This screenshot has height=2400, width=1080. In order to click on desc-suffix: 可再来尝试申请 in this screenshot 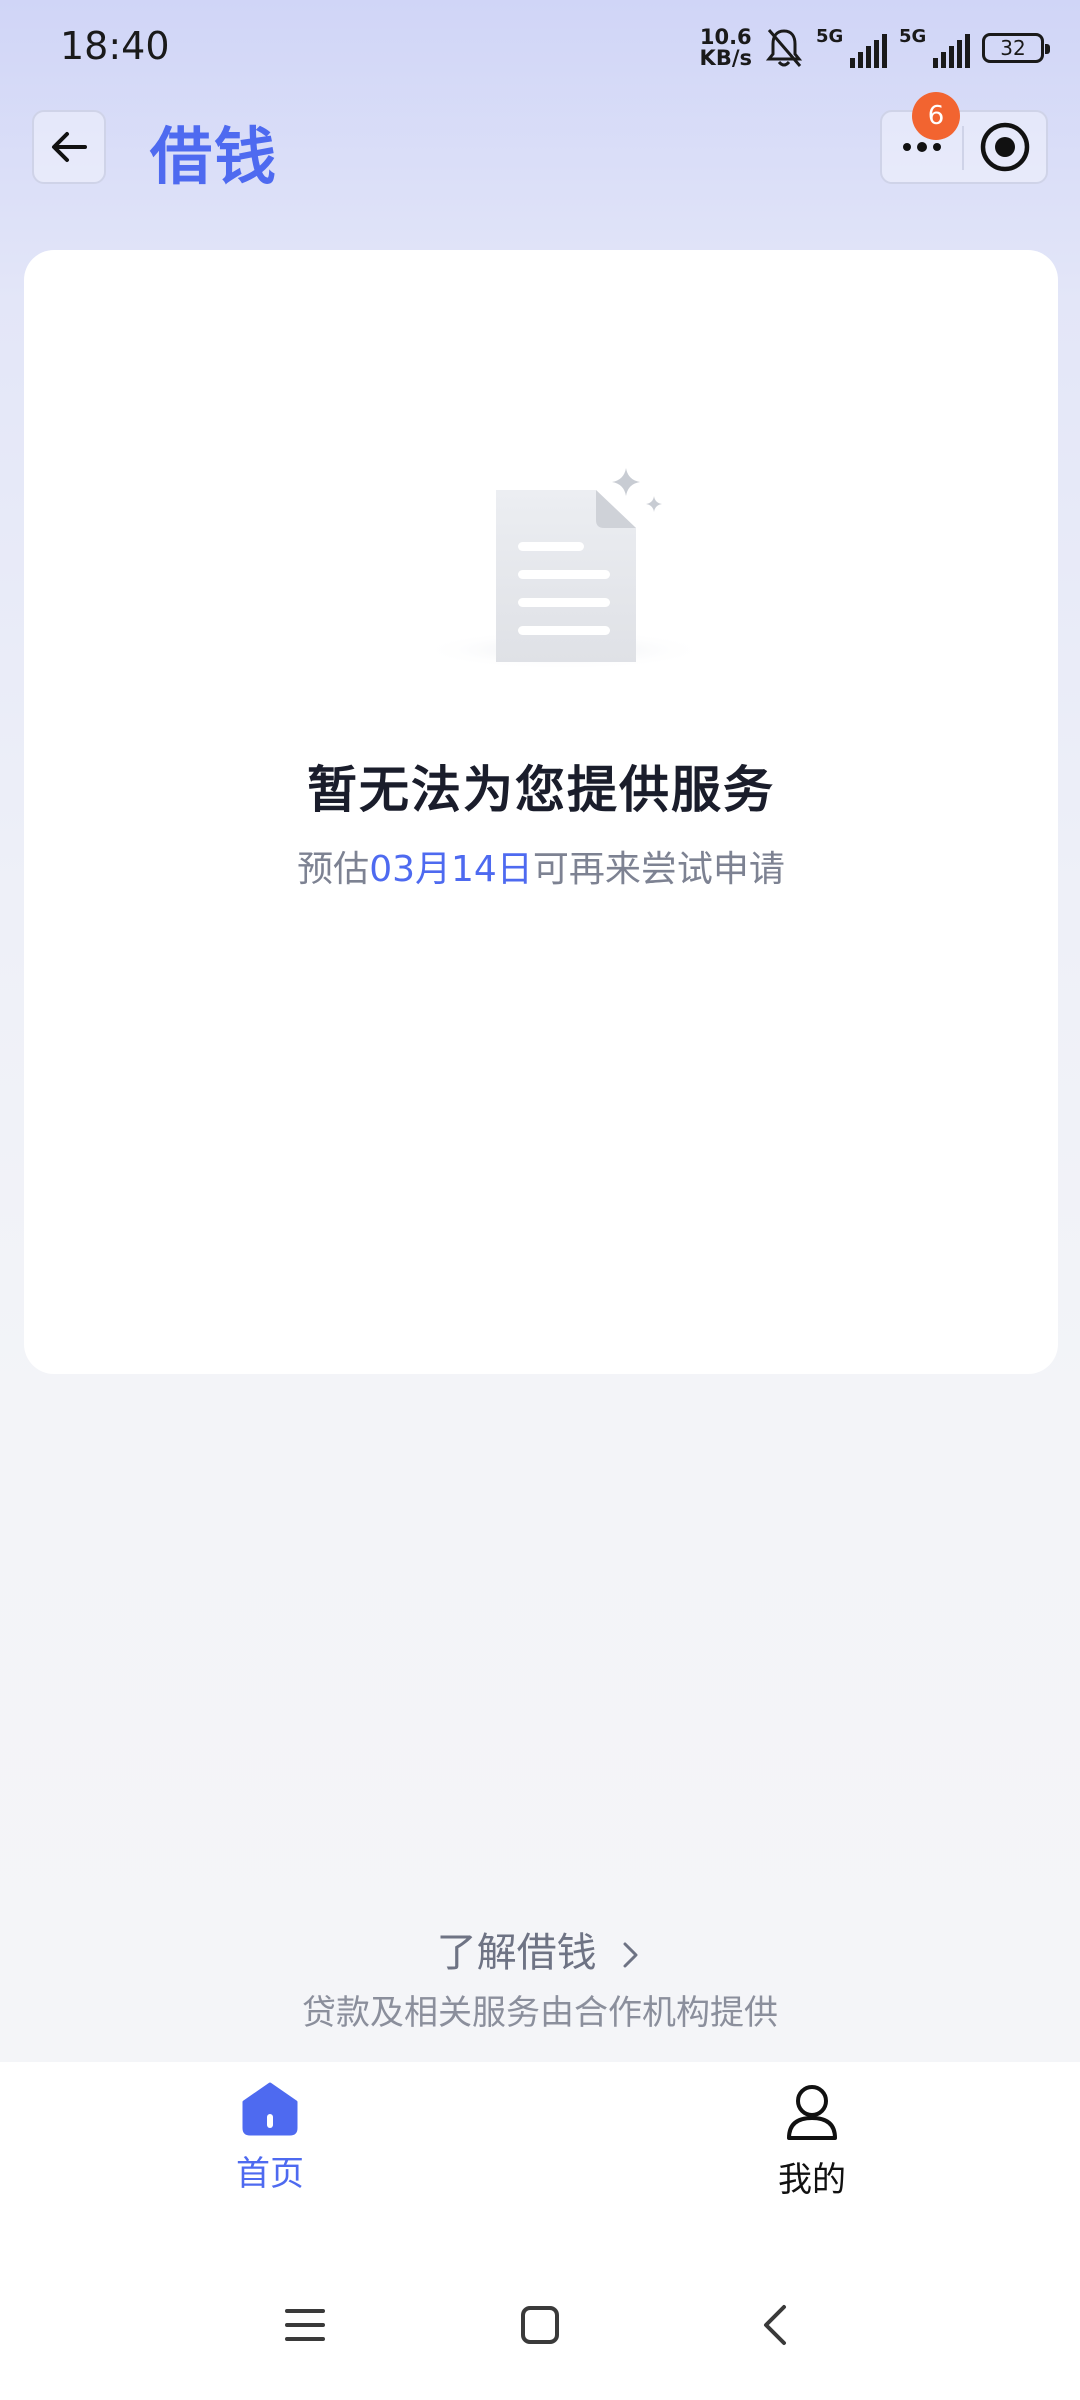, I will do `click(658, 869)`.